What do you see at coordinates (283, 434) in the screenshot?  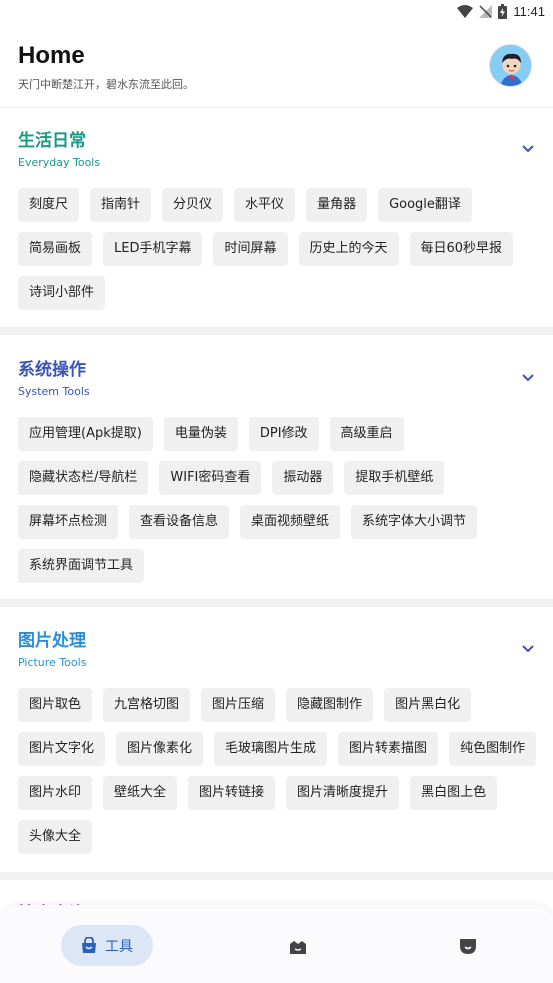 I see `tool-chip: DPI修改` at bounding box center [283, 434].